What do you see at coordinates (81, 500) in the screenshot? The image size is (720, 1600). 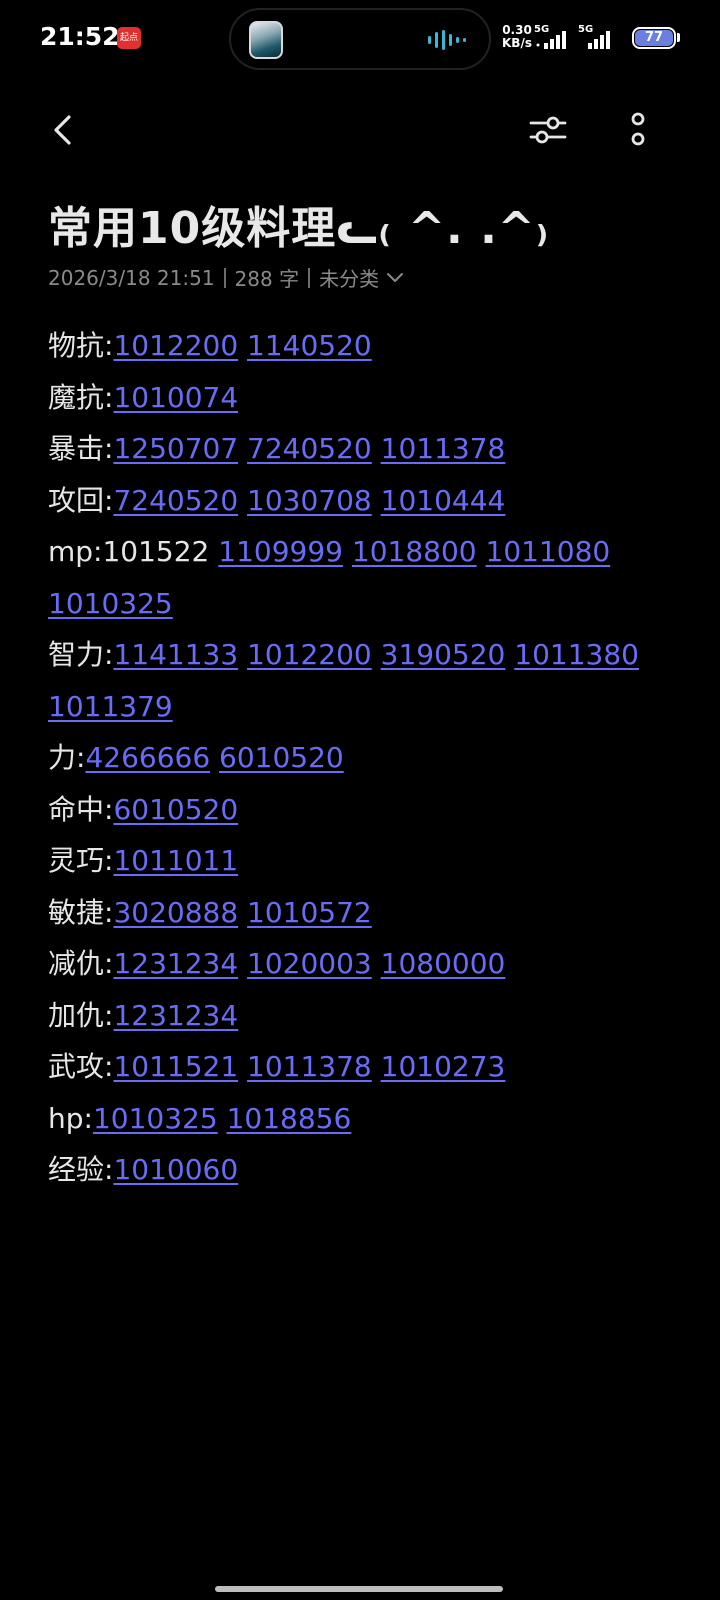 I see `line-label: 攻回:` at bounding box center [81, 500].